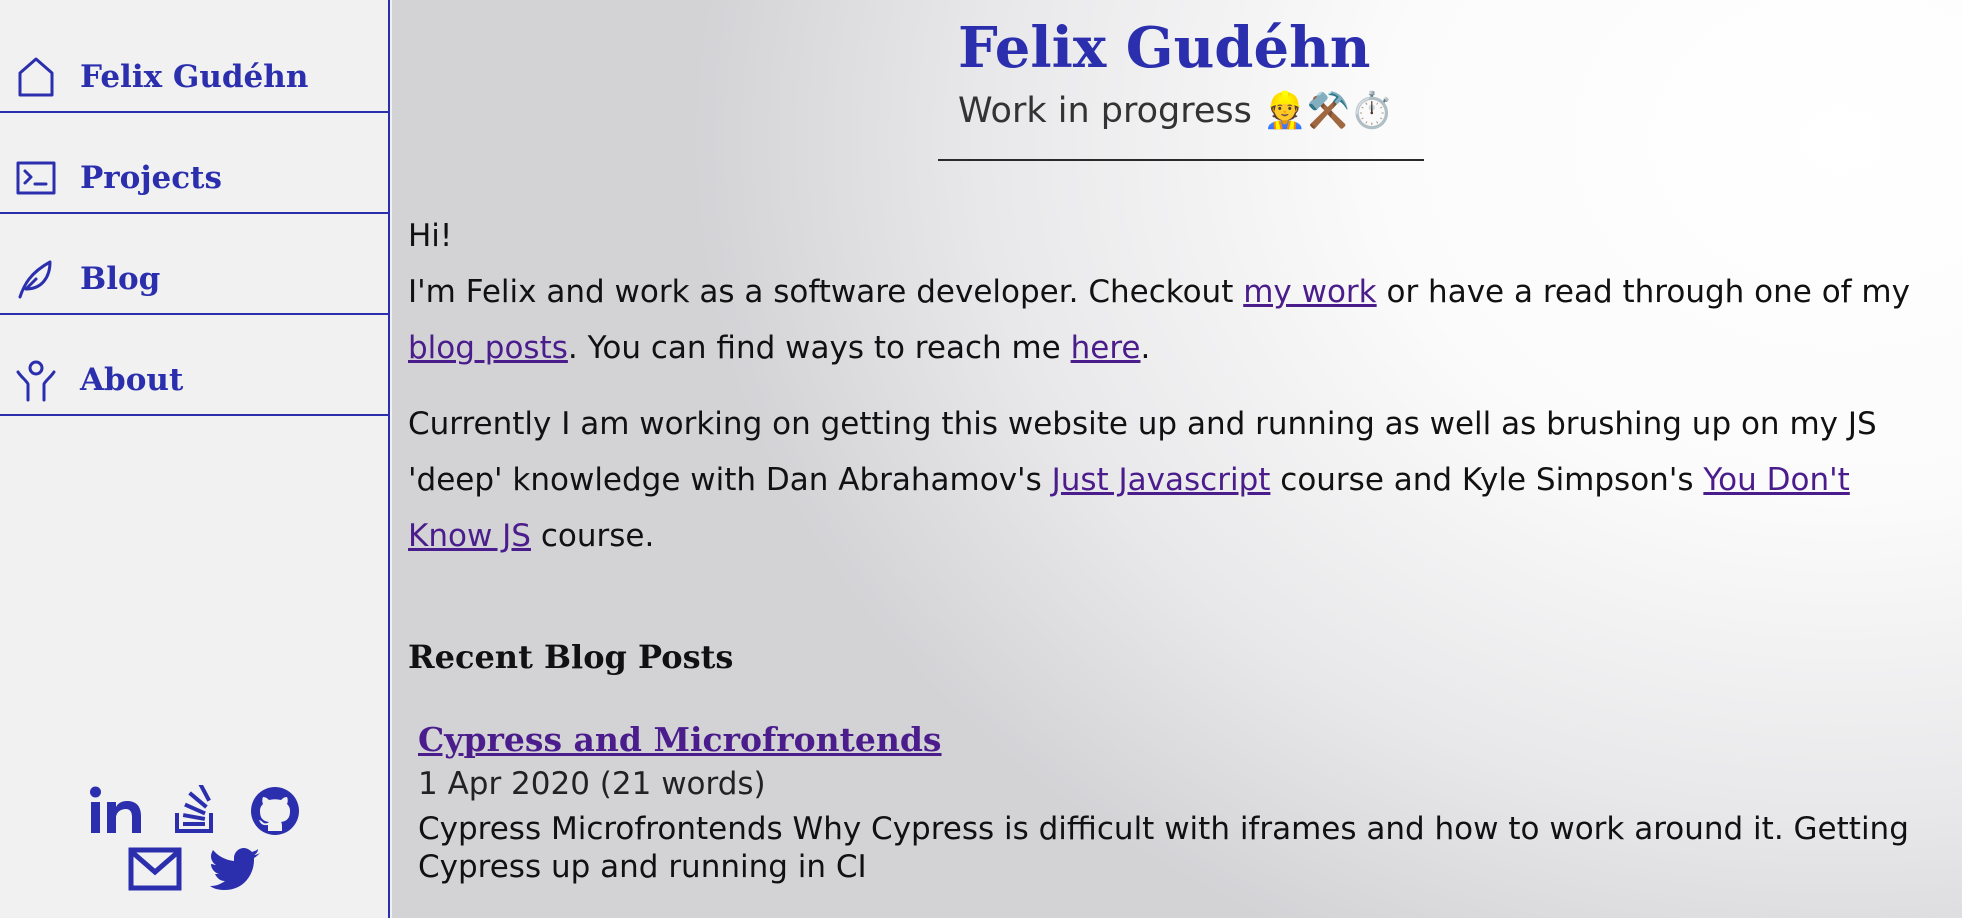 Image resolution: width=1962 pixels, height=918 pixels. I want to click on sidebar-item-label: Felix Gudéhn, so click(194, 77).